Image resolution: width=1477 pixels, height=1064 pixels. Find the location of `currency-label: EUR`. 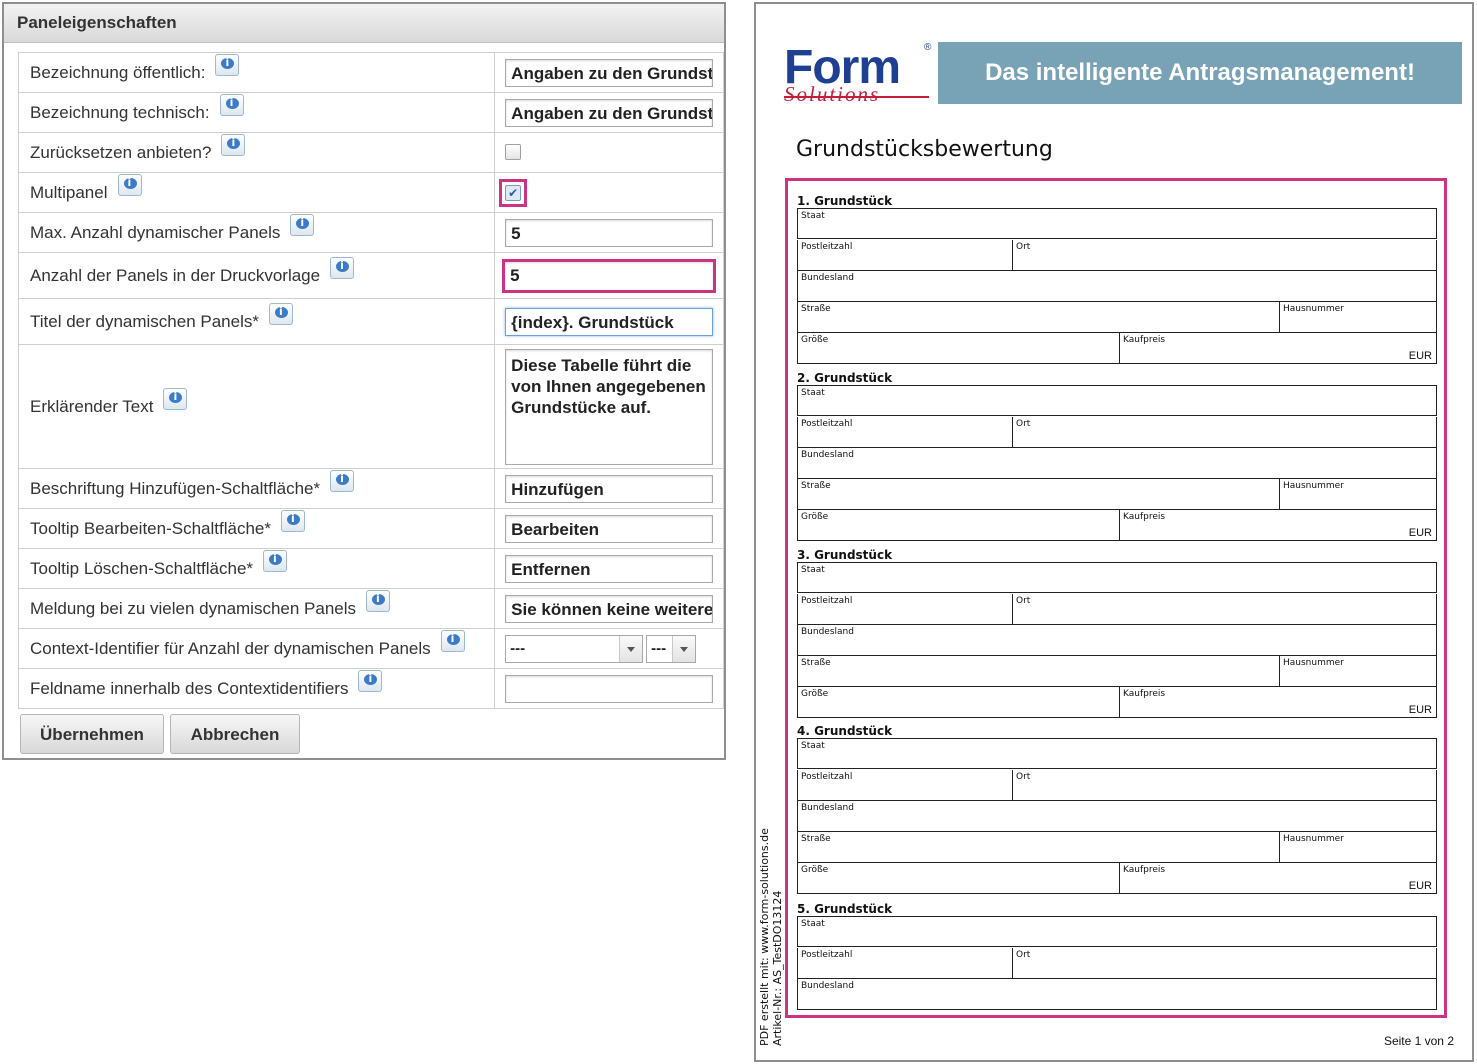

currency-label: EUR is located at coordinates (1420, 356).